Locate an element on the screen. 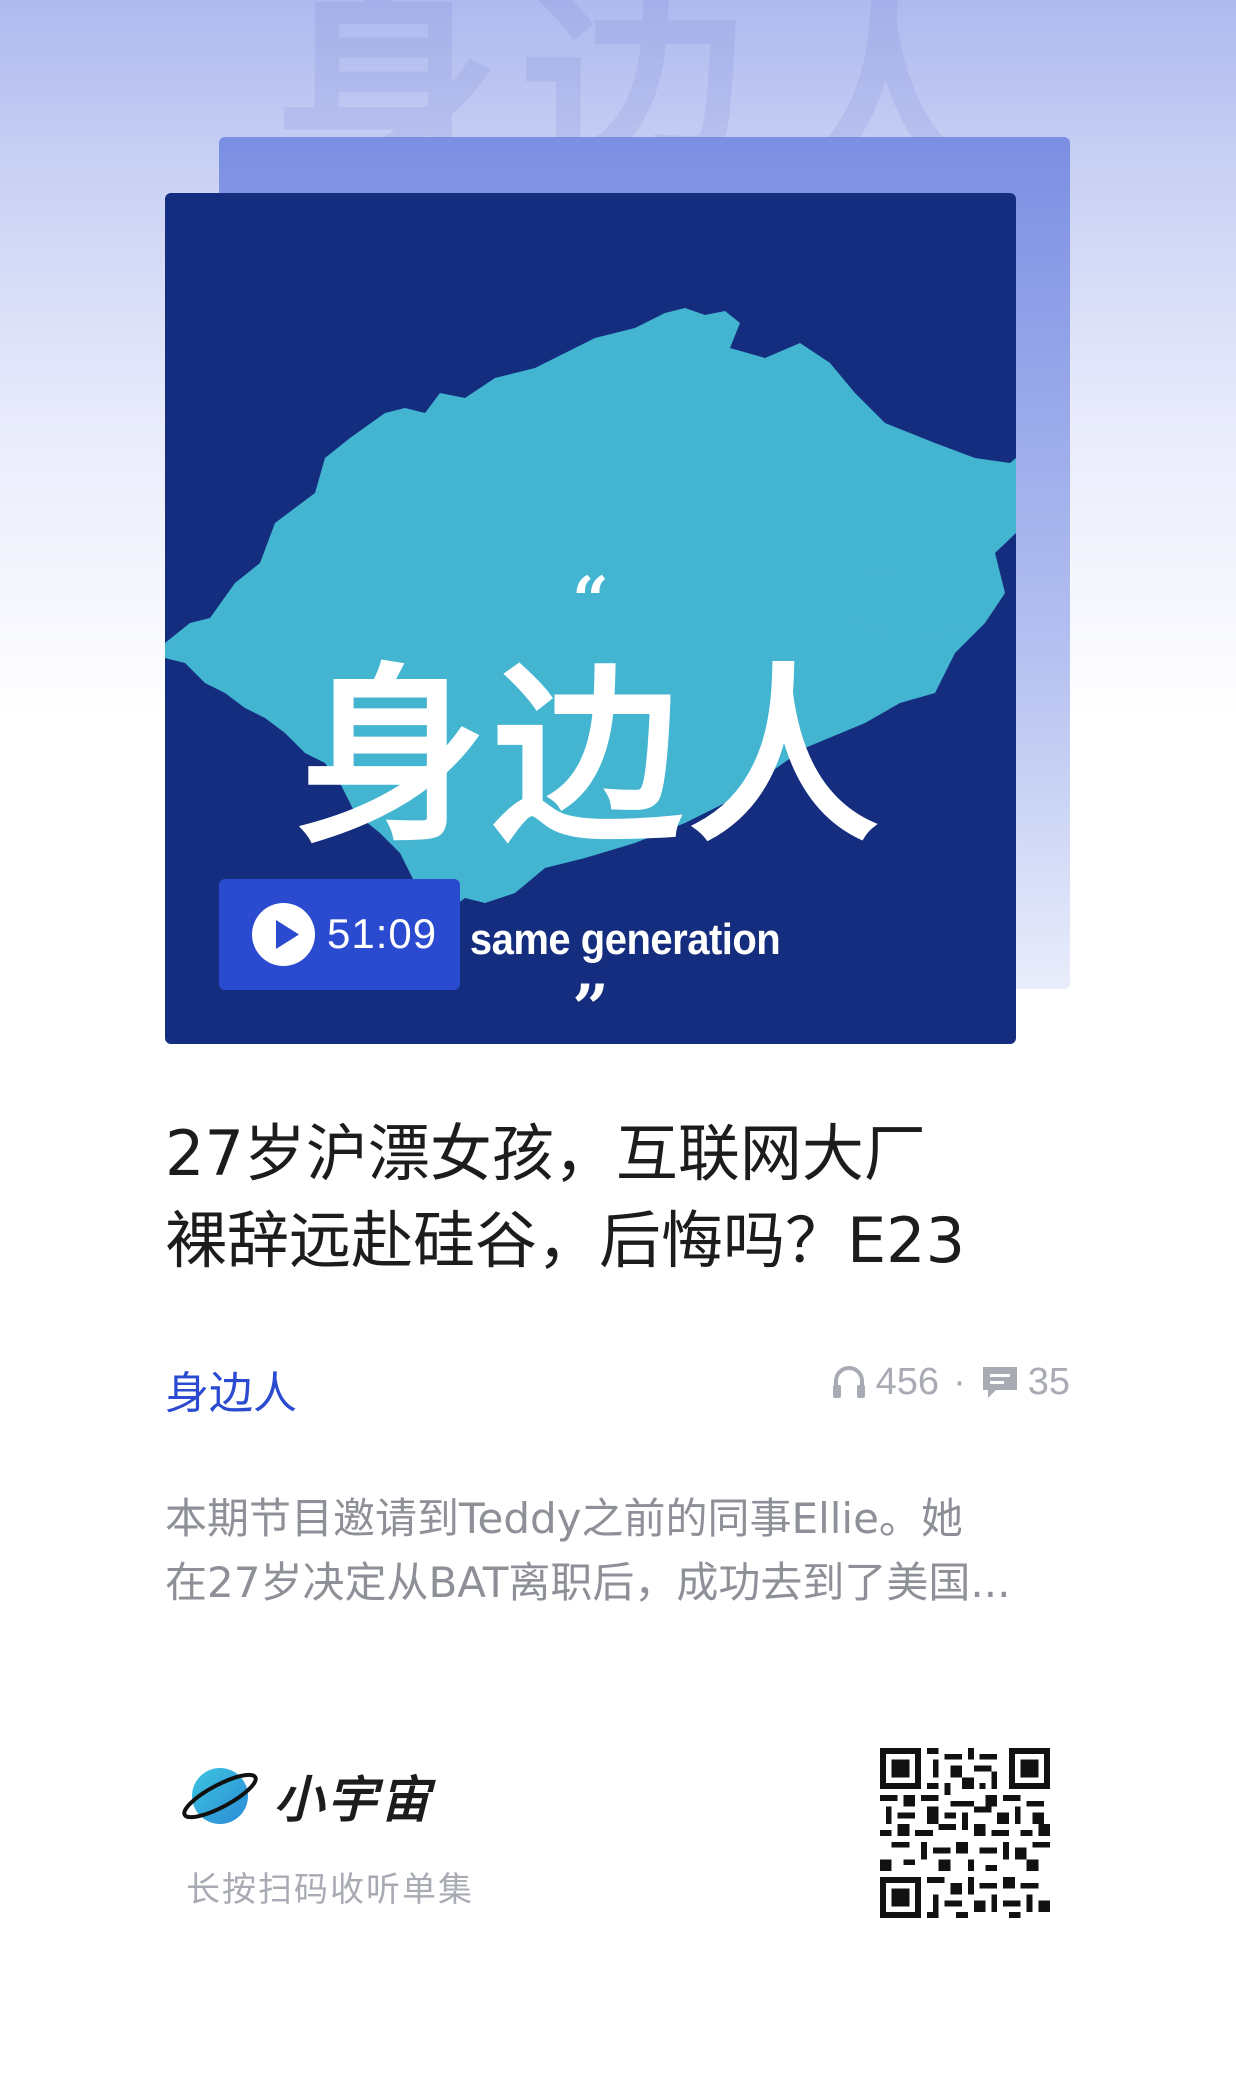 This screenshot has width=1236, height=2073. episode-title-line-1: 27岁沪漂女孩，互联网大厂 is located at coordinates (545, 1153).